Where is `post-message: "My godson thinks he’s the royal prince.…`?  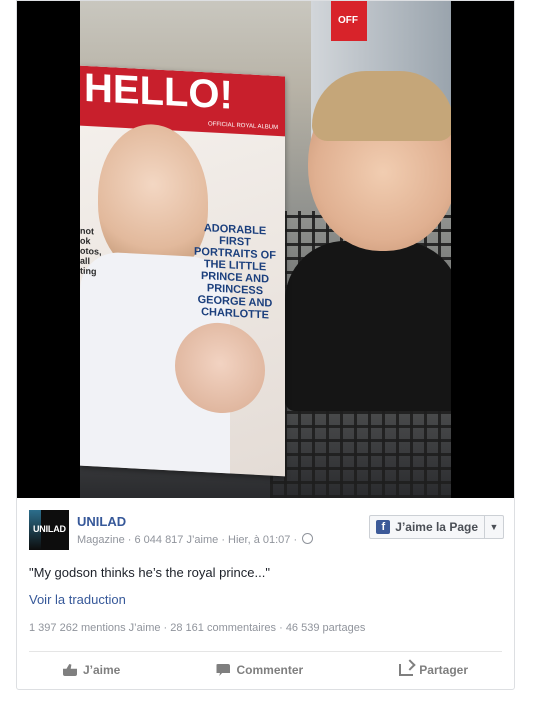
post-message: "My godson thinks he’s the royal prince.… is located at coordinates (149, 572).